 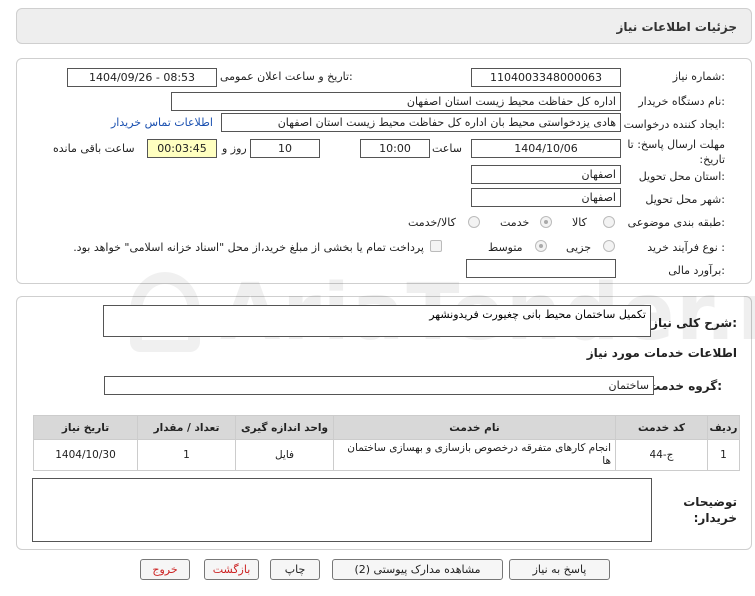 What do you see at coordinates (384, 26) in the screenshot?
I see `page-header: جزئیات اطلاعات نیاز` at bounding box center [384, 26].